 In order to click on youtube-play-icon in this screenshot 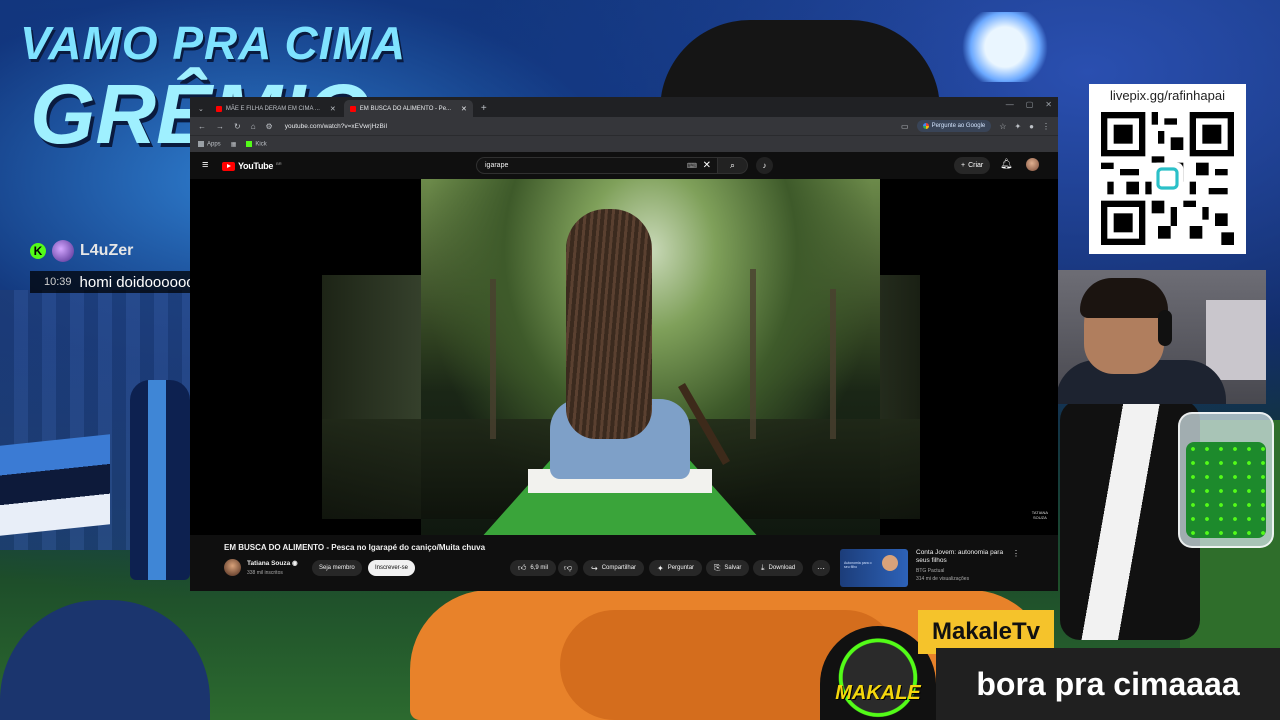, I will do `click(228, 166)`.